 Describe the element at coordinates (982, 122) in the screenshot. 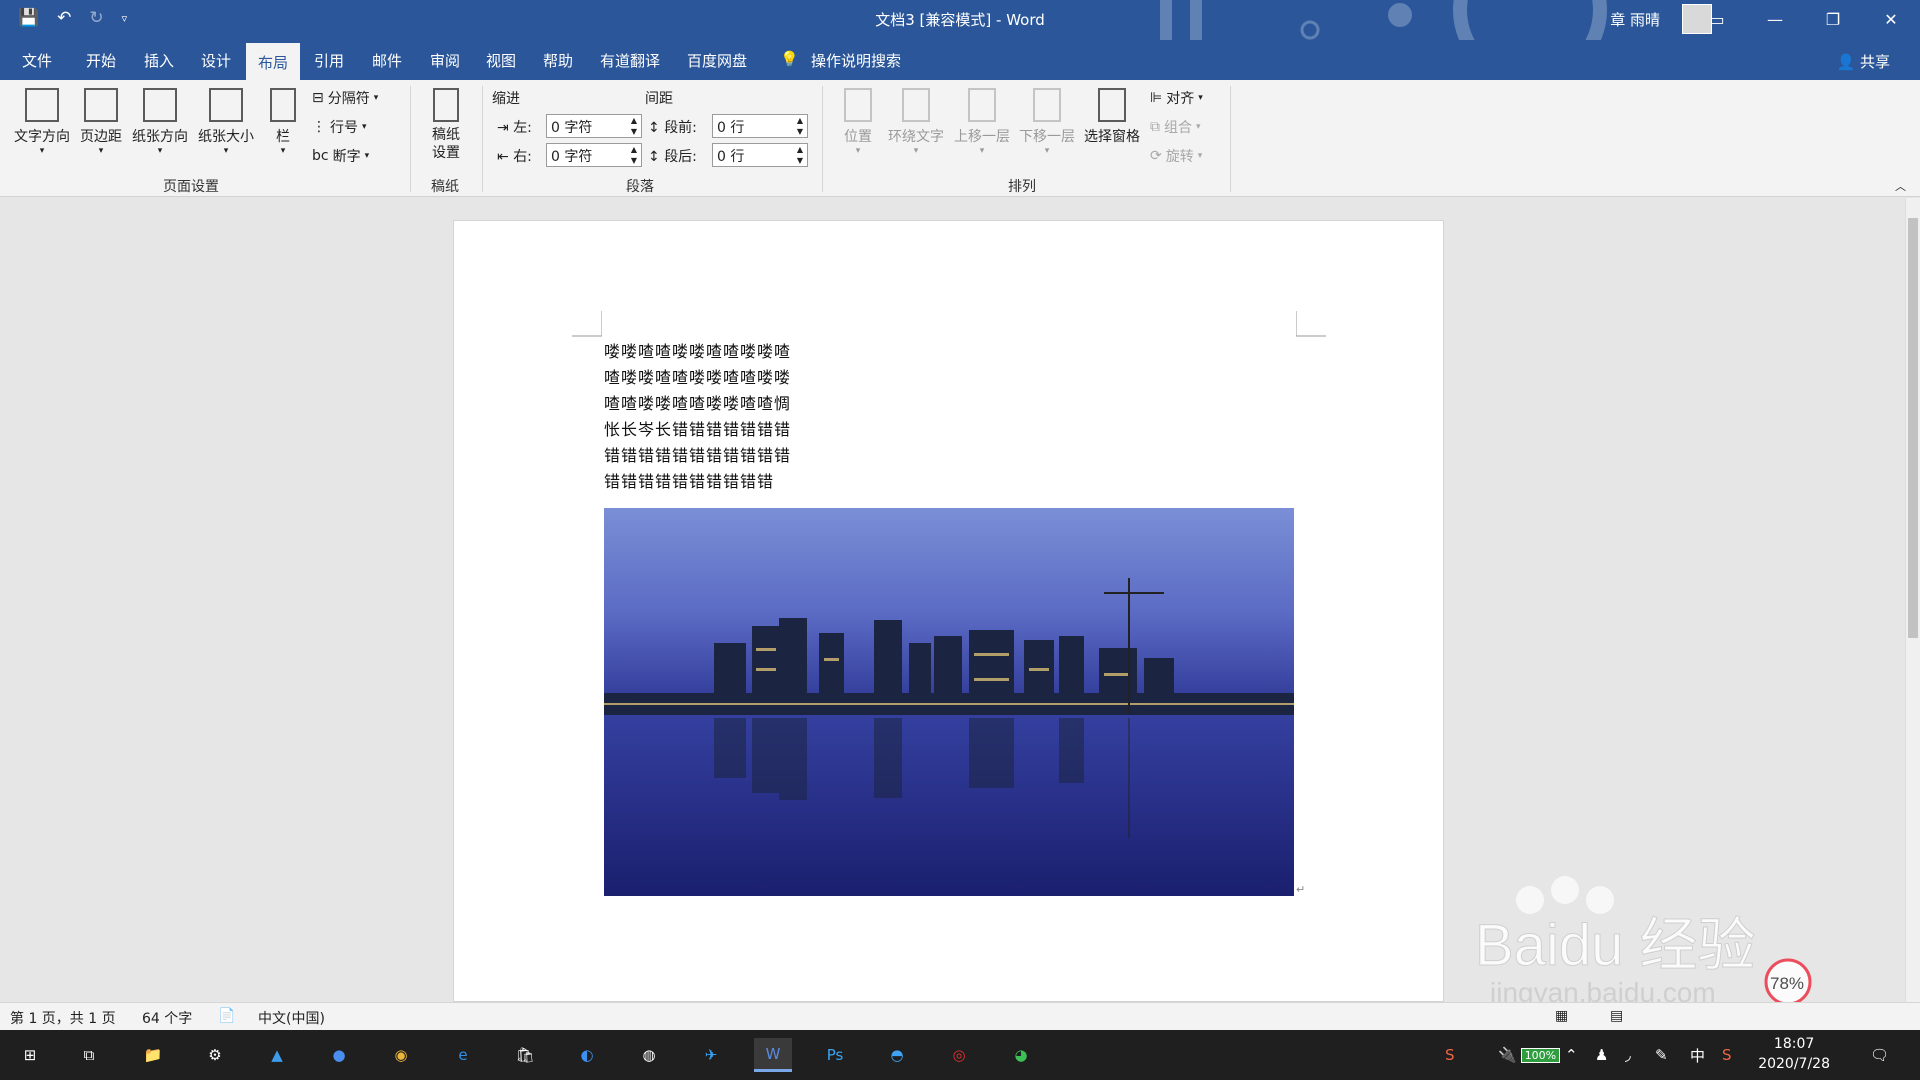

I see `bring-forward-button: 上移一层 ▾` at that location.